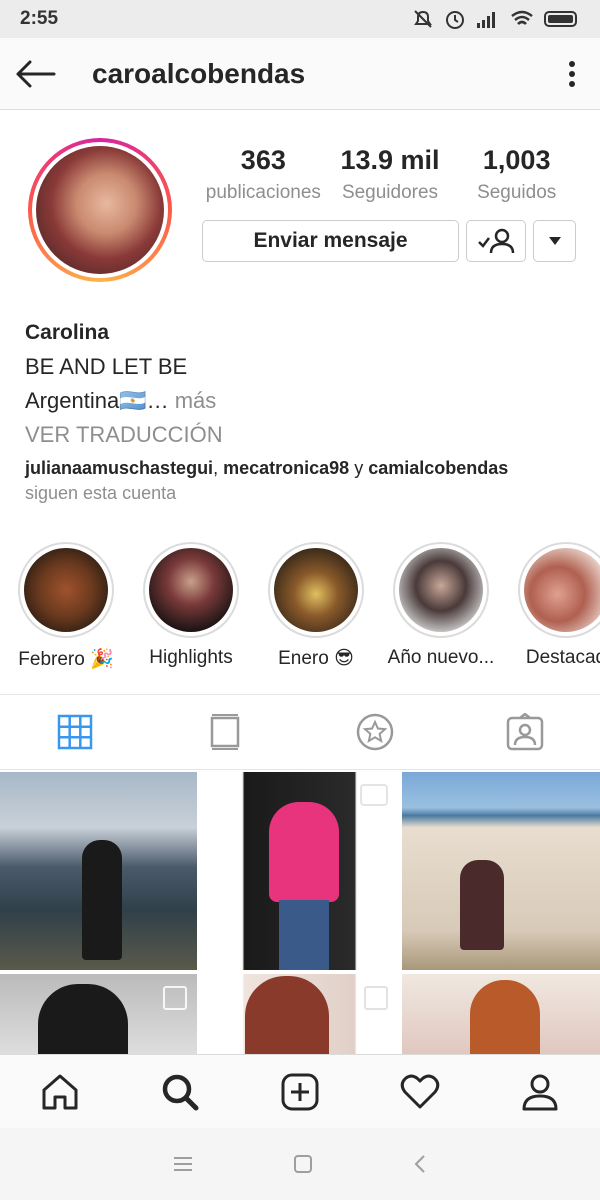 The width and height of the screenshot is (600, 1200). What do you see at coordinates (562, 657) in the screenshot?
I see `highlight-label: Destacad` at bounding box center [562, 657].